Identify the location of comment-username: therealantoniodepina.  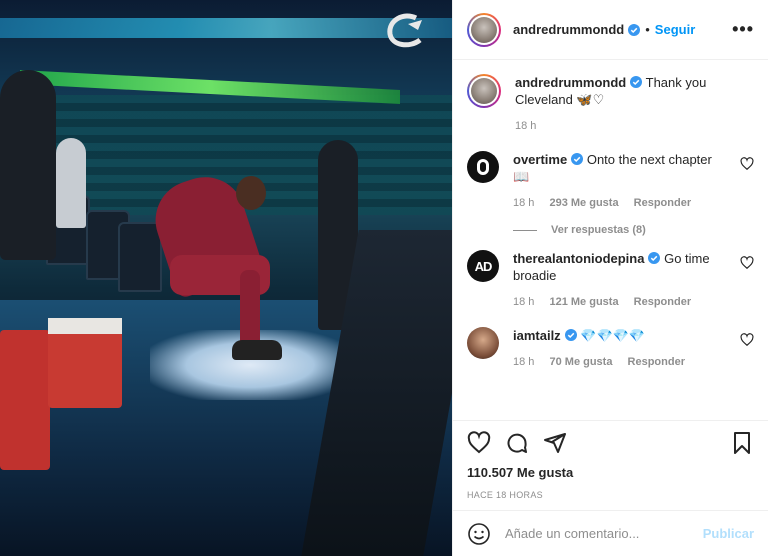
(578, 258).